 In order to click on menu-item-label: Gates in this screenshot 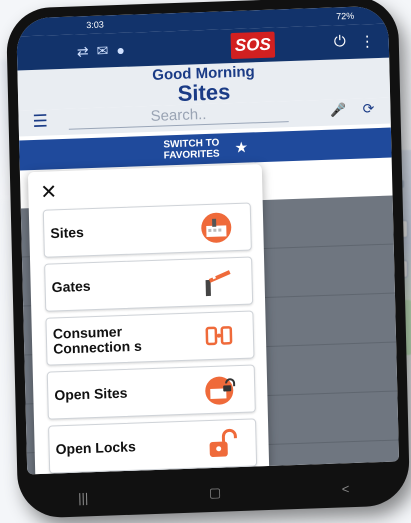, I will do `click(71, 286)`.